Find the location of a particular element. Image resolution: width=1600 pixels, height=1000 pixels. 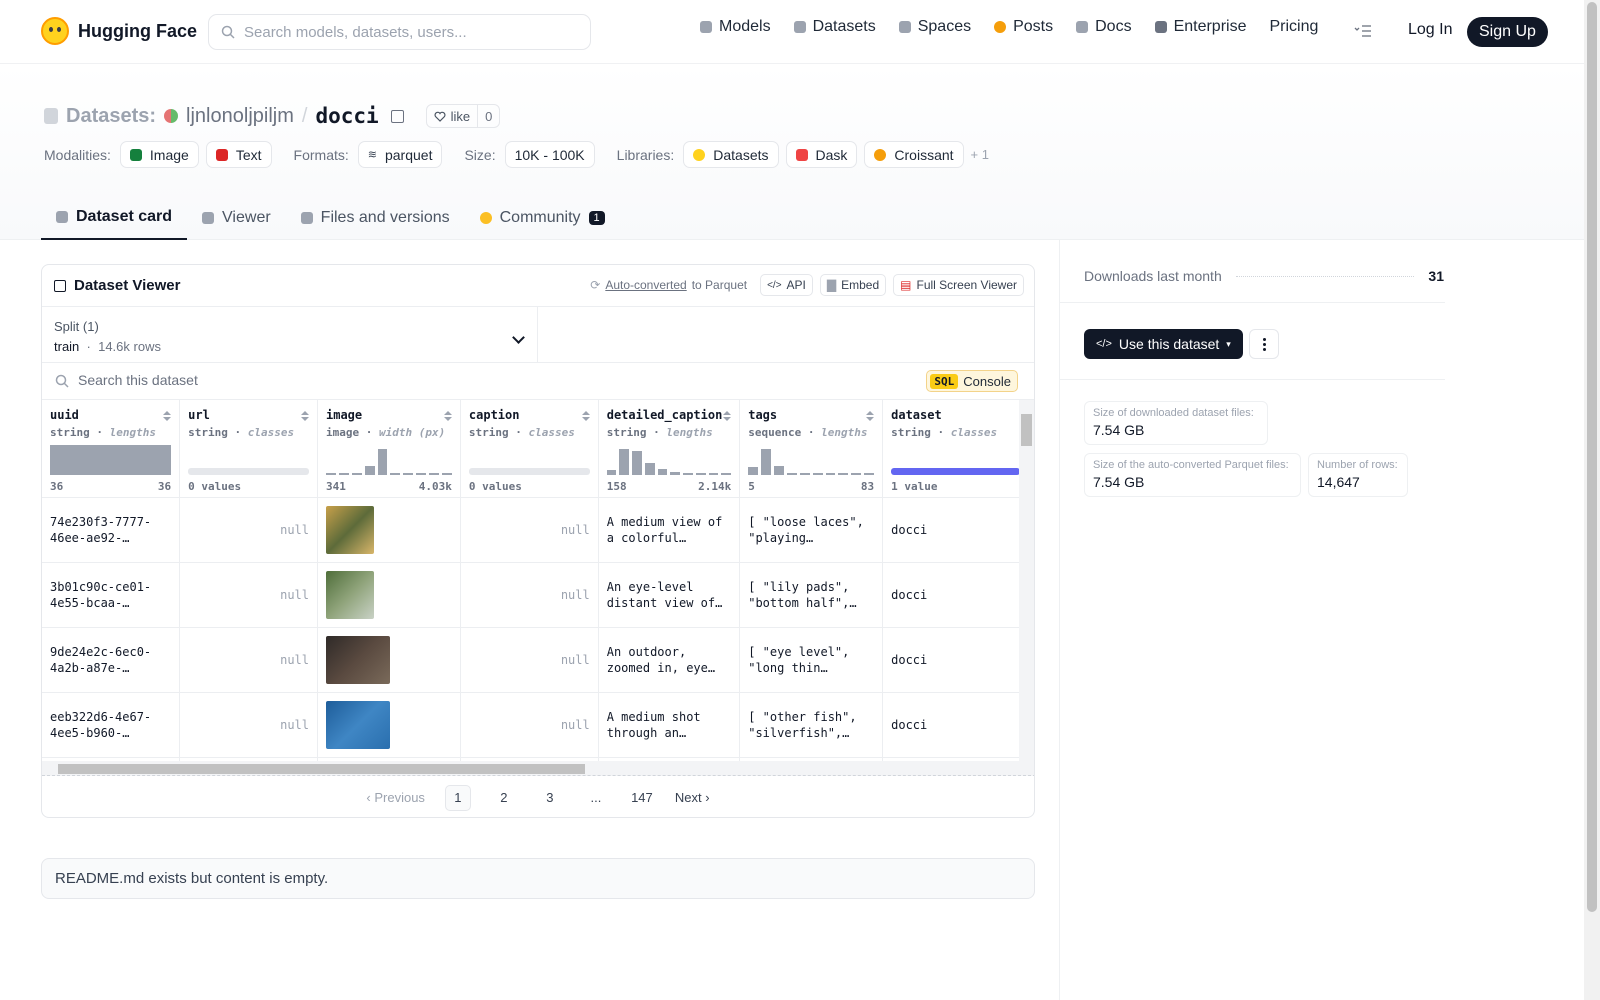

size-chip: 10K - 100K is located at coordinates (549, 154).